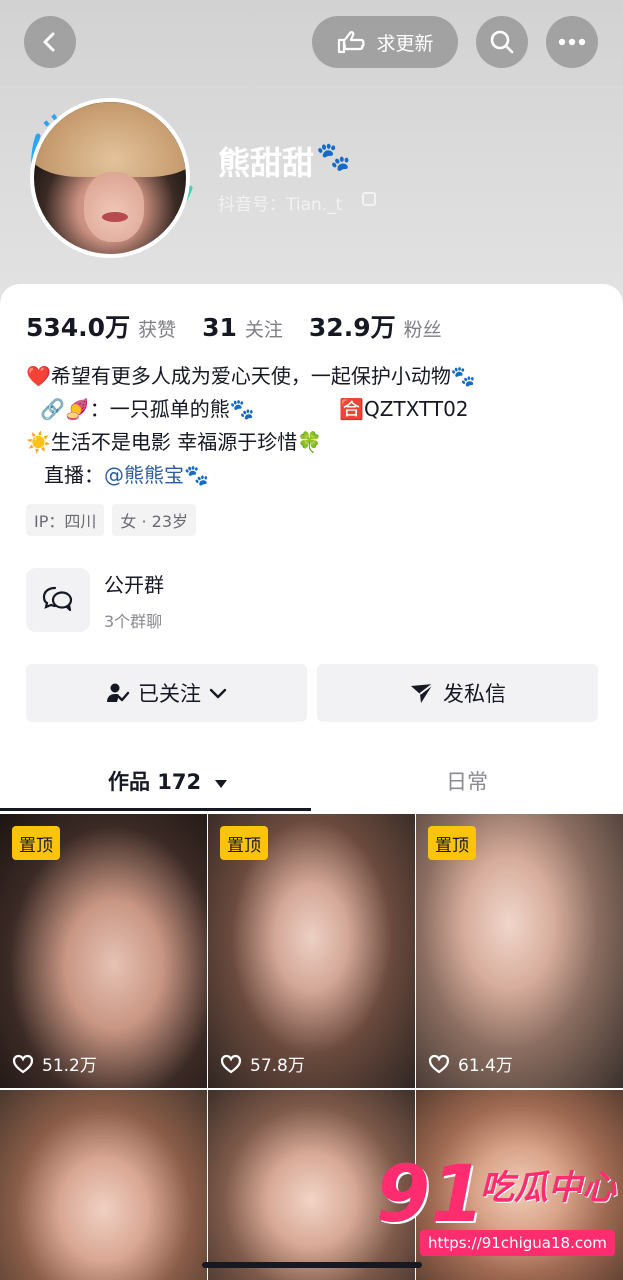 This screenshot has height=1280, width=623. Describe the element at coordinates (430, 1195) in the screenshot. I see `watermark-number: 91` at that location.